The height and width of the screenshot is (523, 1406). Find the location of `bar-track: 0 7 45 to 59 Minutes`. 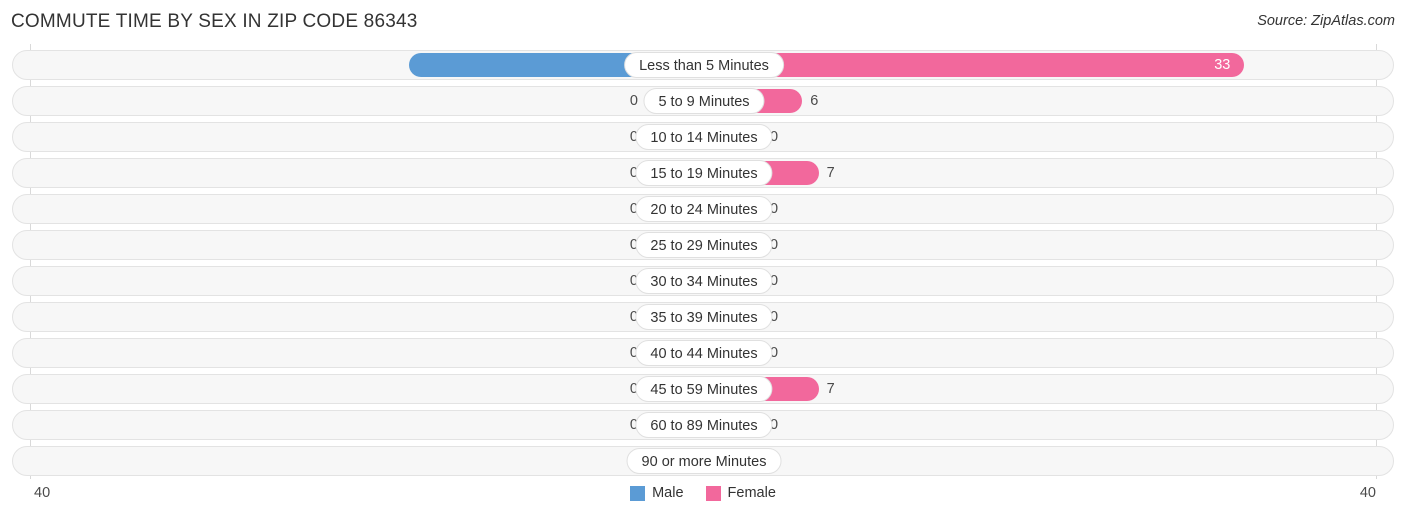

bar-track: 0 7 45 to 59 Minutes is located at coordinates (704, 389).